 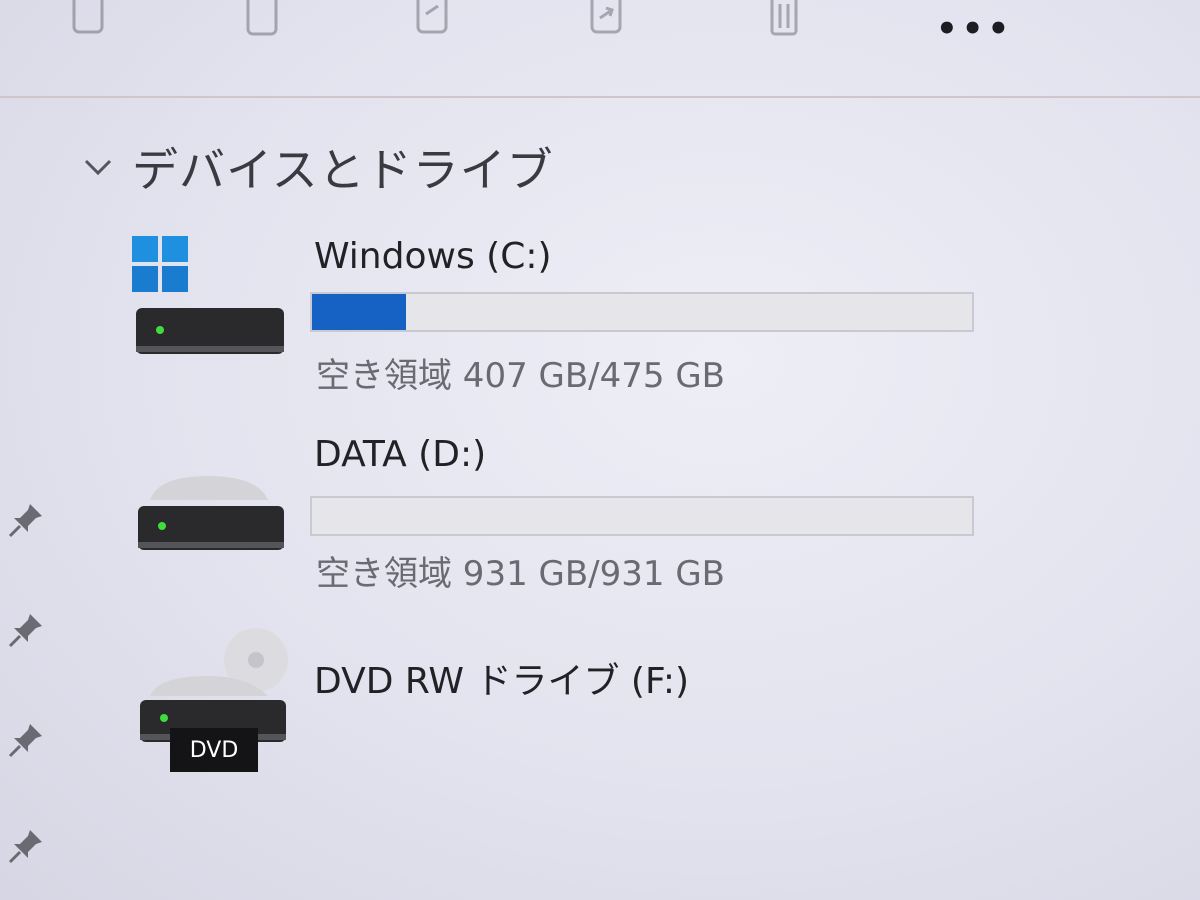 What do you see at coordinates (262, 19) in the screenshot?
I see `copy-icon` at bounding box center [262, 19].